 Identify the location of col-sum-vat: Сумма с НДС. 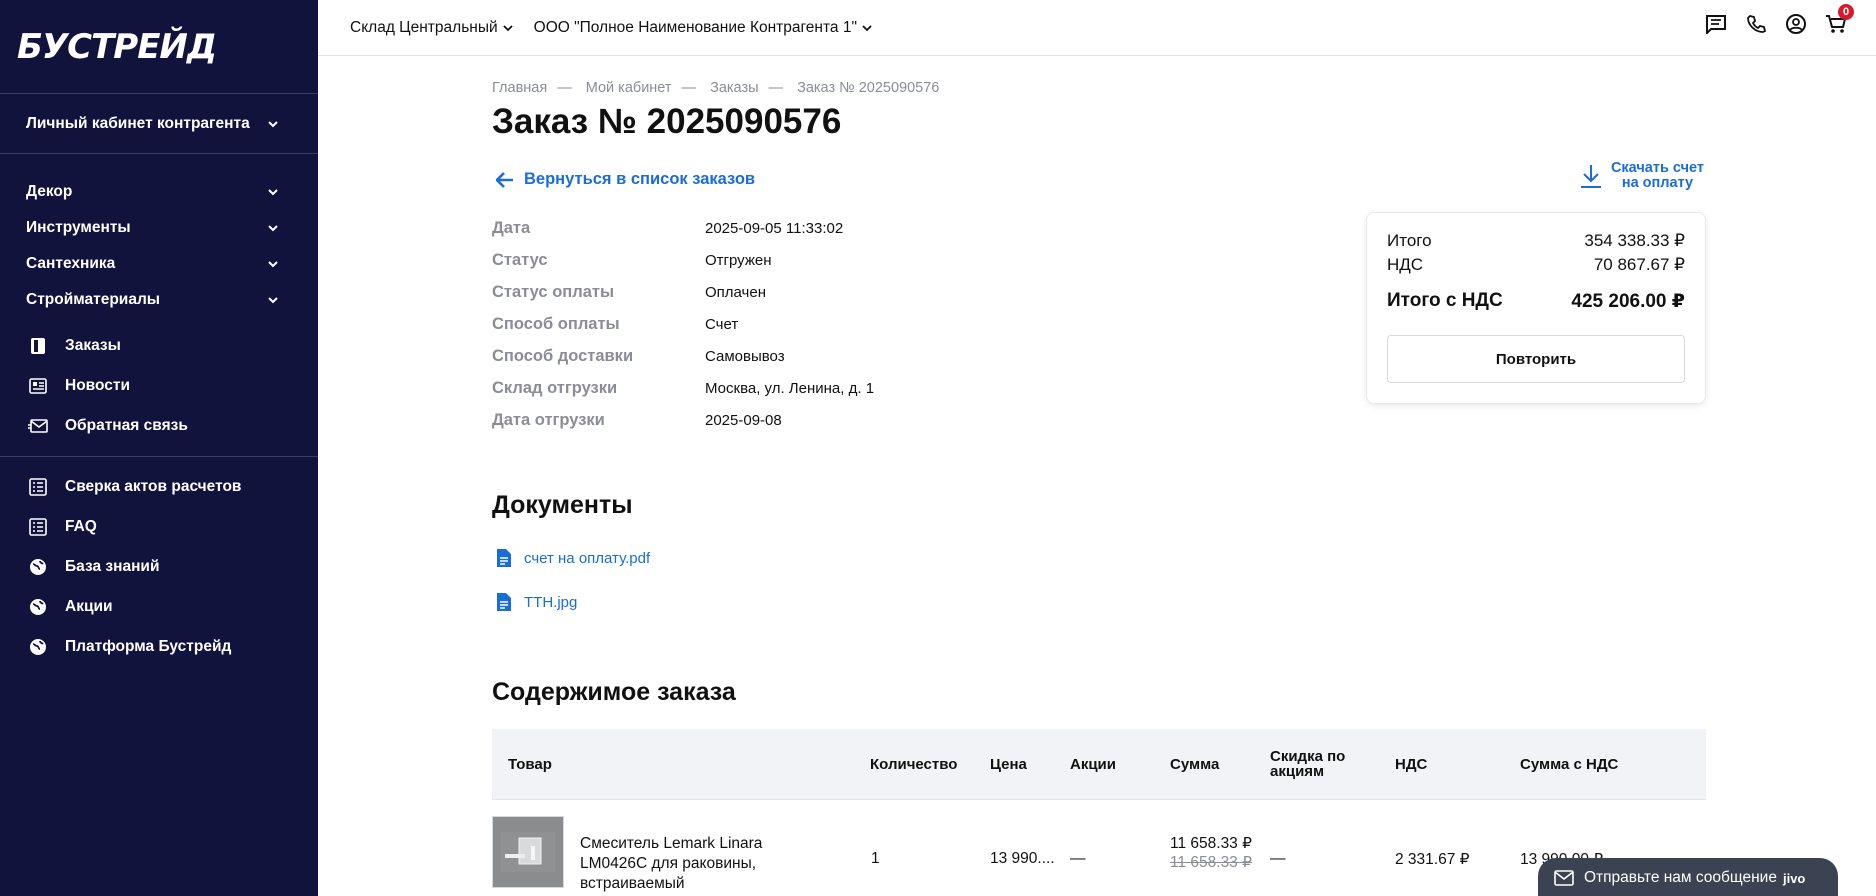
(1569, 764).